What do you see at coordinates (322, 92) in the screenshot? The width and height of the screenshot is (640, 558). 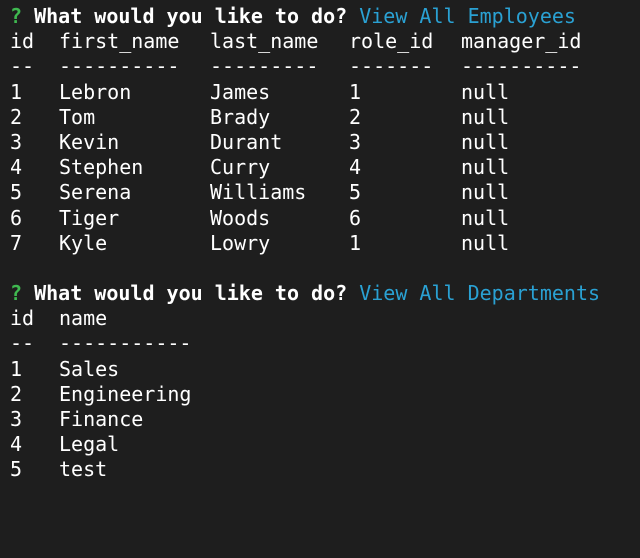 I see `table-row: 1 Lebron James 1 null` at bounding box center [322, 92].